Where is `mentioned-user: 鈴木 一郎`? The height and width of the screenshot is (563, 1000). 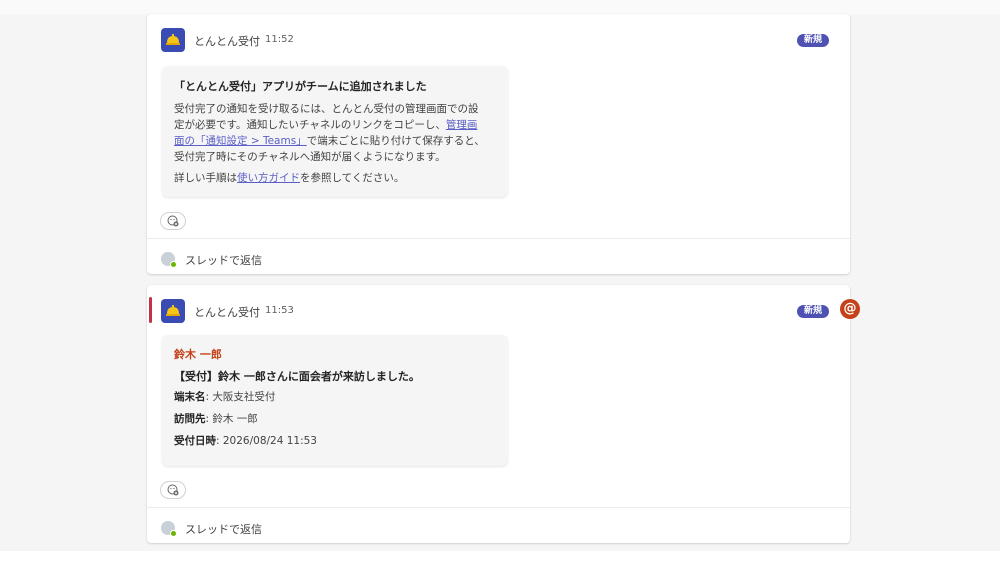 mentioned-user: 鈴木 一郎 is located at coordinates (335, 355).